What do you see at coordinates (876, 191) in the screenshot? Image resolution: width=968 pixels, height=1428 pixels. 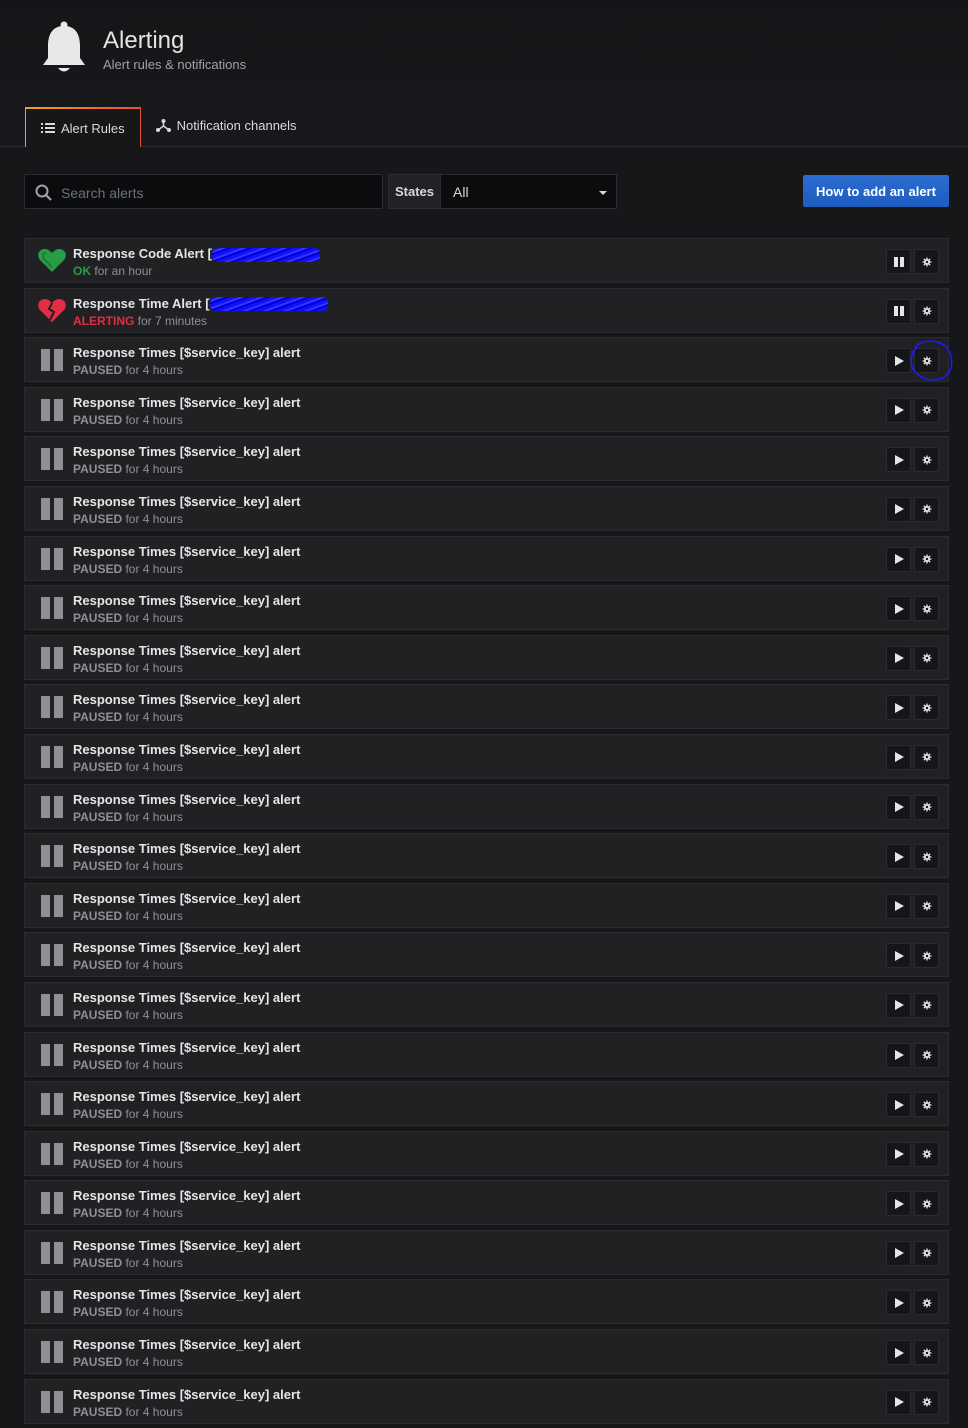 I see `how-to-add-alert-button: How to add an alert` at bounding box center [876, 191].